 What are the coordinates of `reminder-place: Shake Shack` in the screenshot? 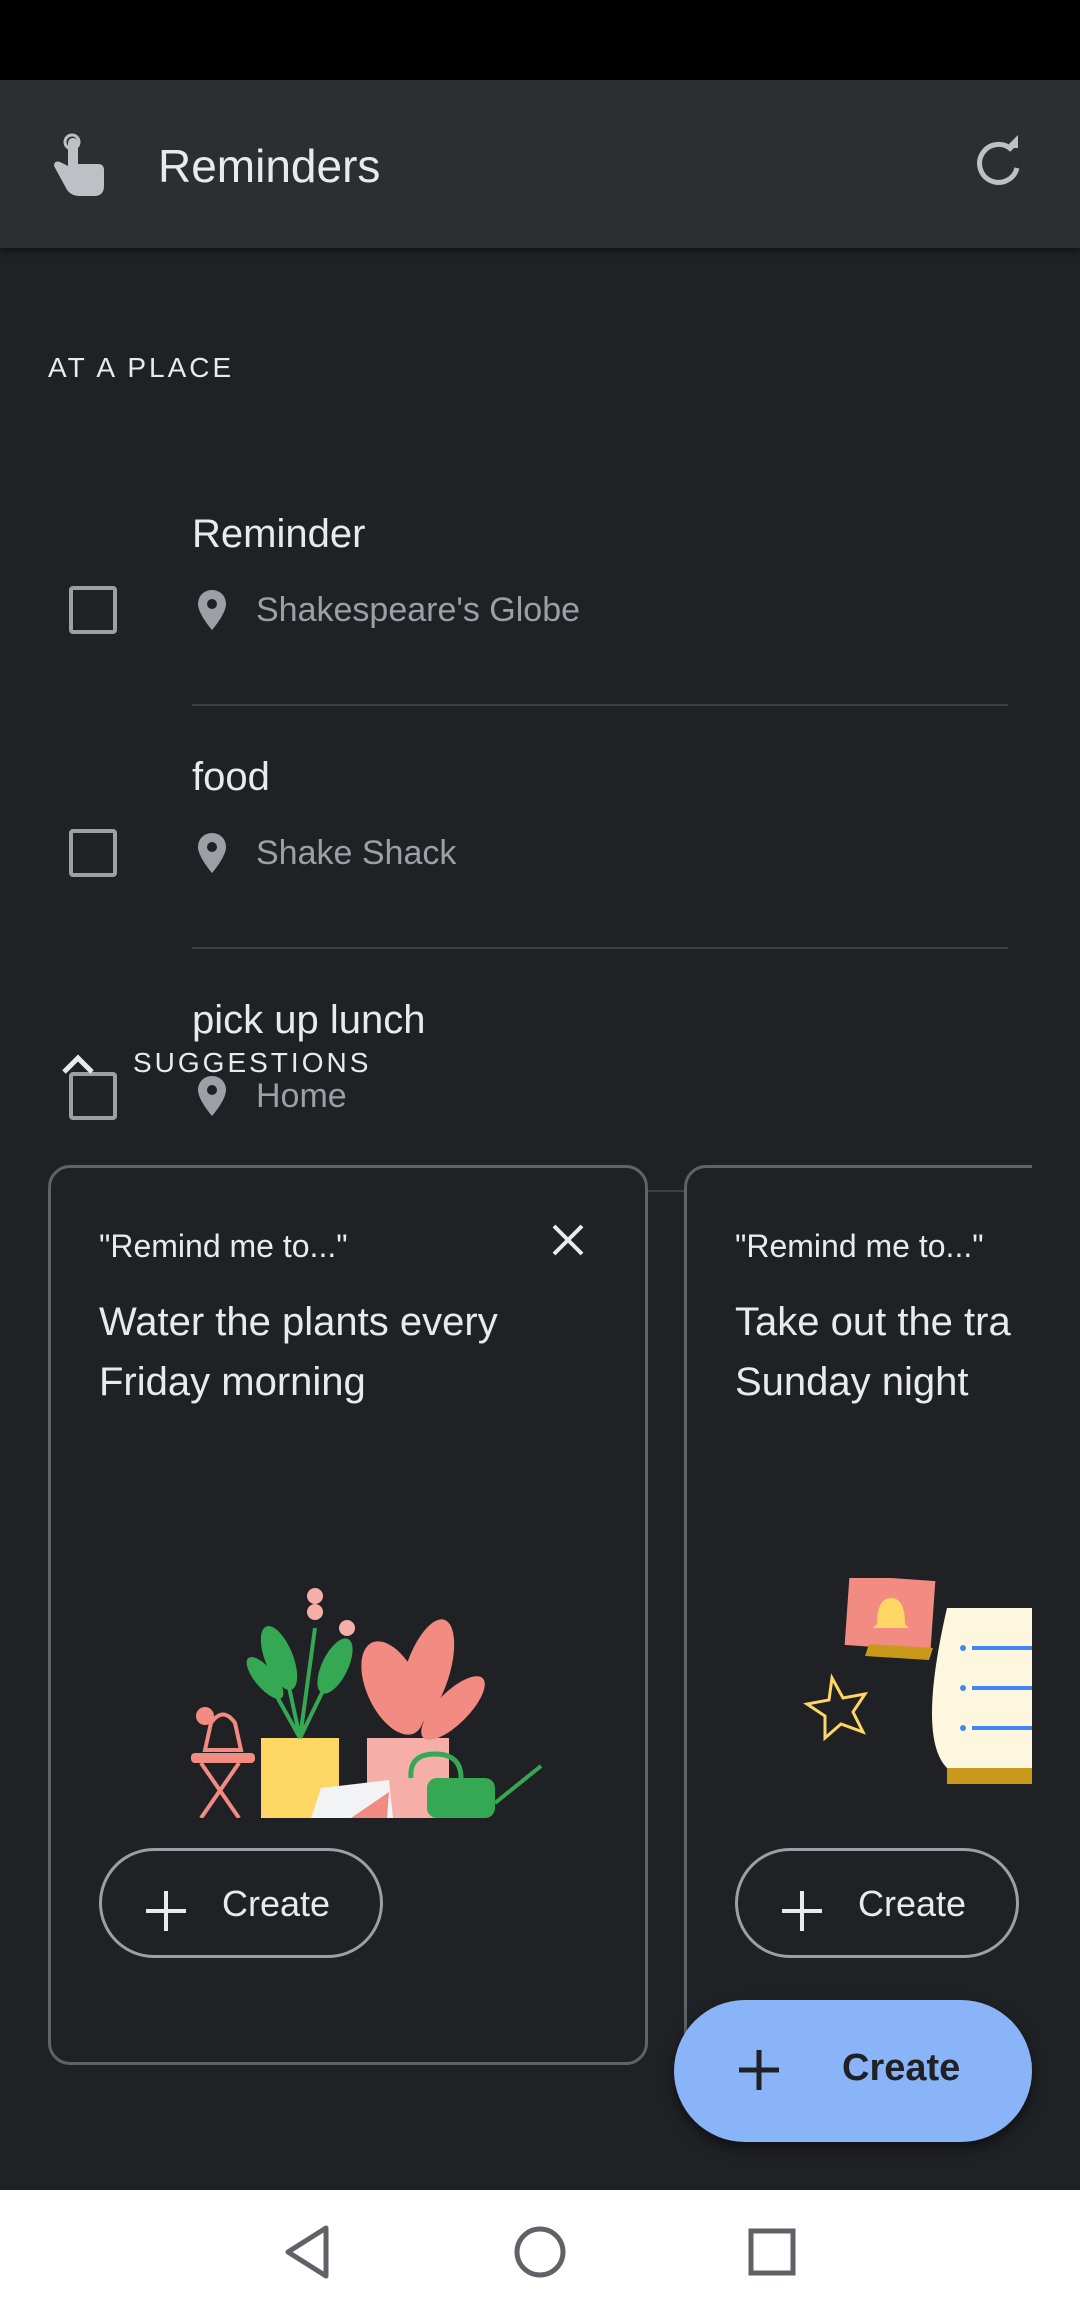 It's located at (356, 853).